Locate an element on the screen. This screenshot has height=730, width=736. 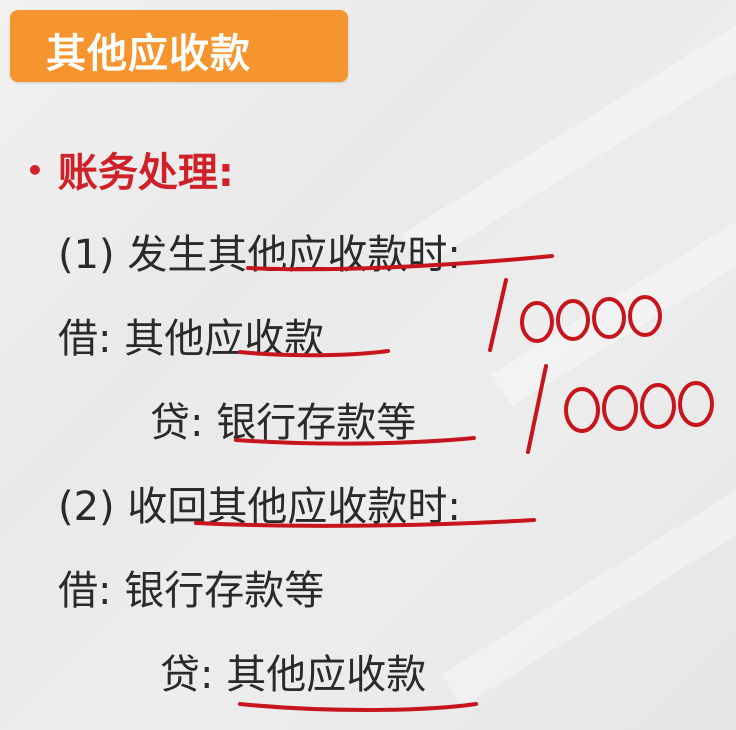
handwritten-amount-credit is located at coordinates (620, 409).